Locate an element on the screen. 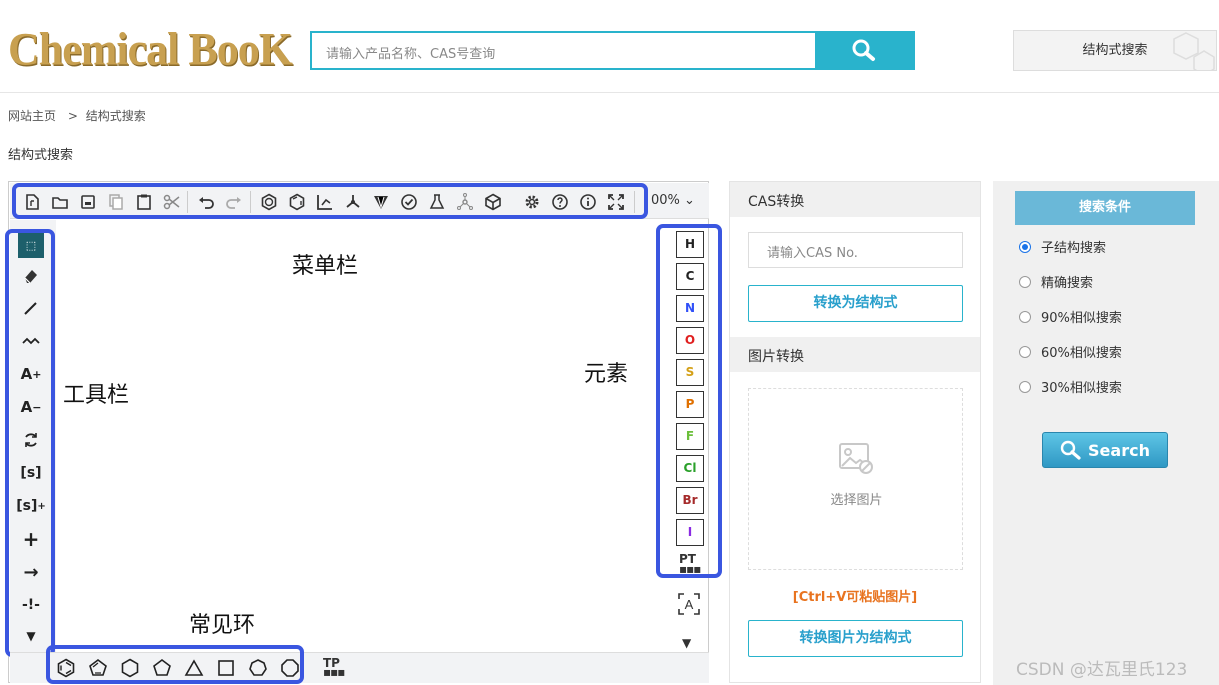 The height and width of the screenshot is (685, 1219). elements-annotation: 元素 is located at coordinates (606, 374).